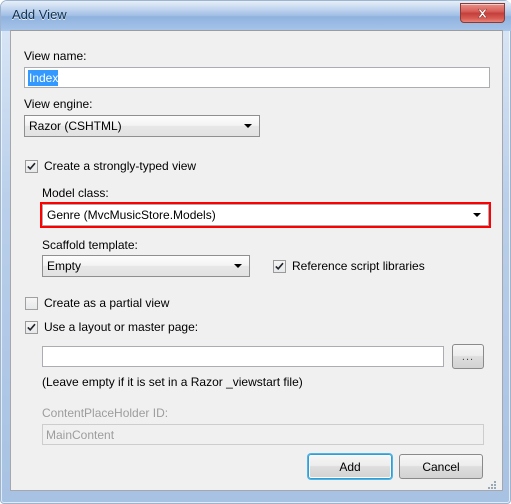 This screenshot has height=504, width=511. What do you see at coordinates (350, 466) in the screenshot?
I see `add-button: Add` at bounding box center [350, 466].